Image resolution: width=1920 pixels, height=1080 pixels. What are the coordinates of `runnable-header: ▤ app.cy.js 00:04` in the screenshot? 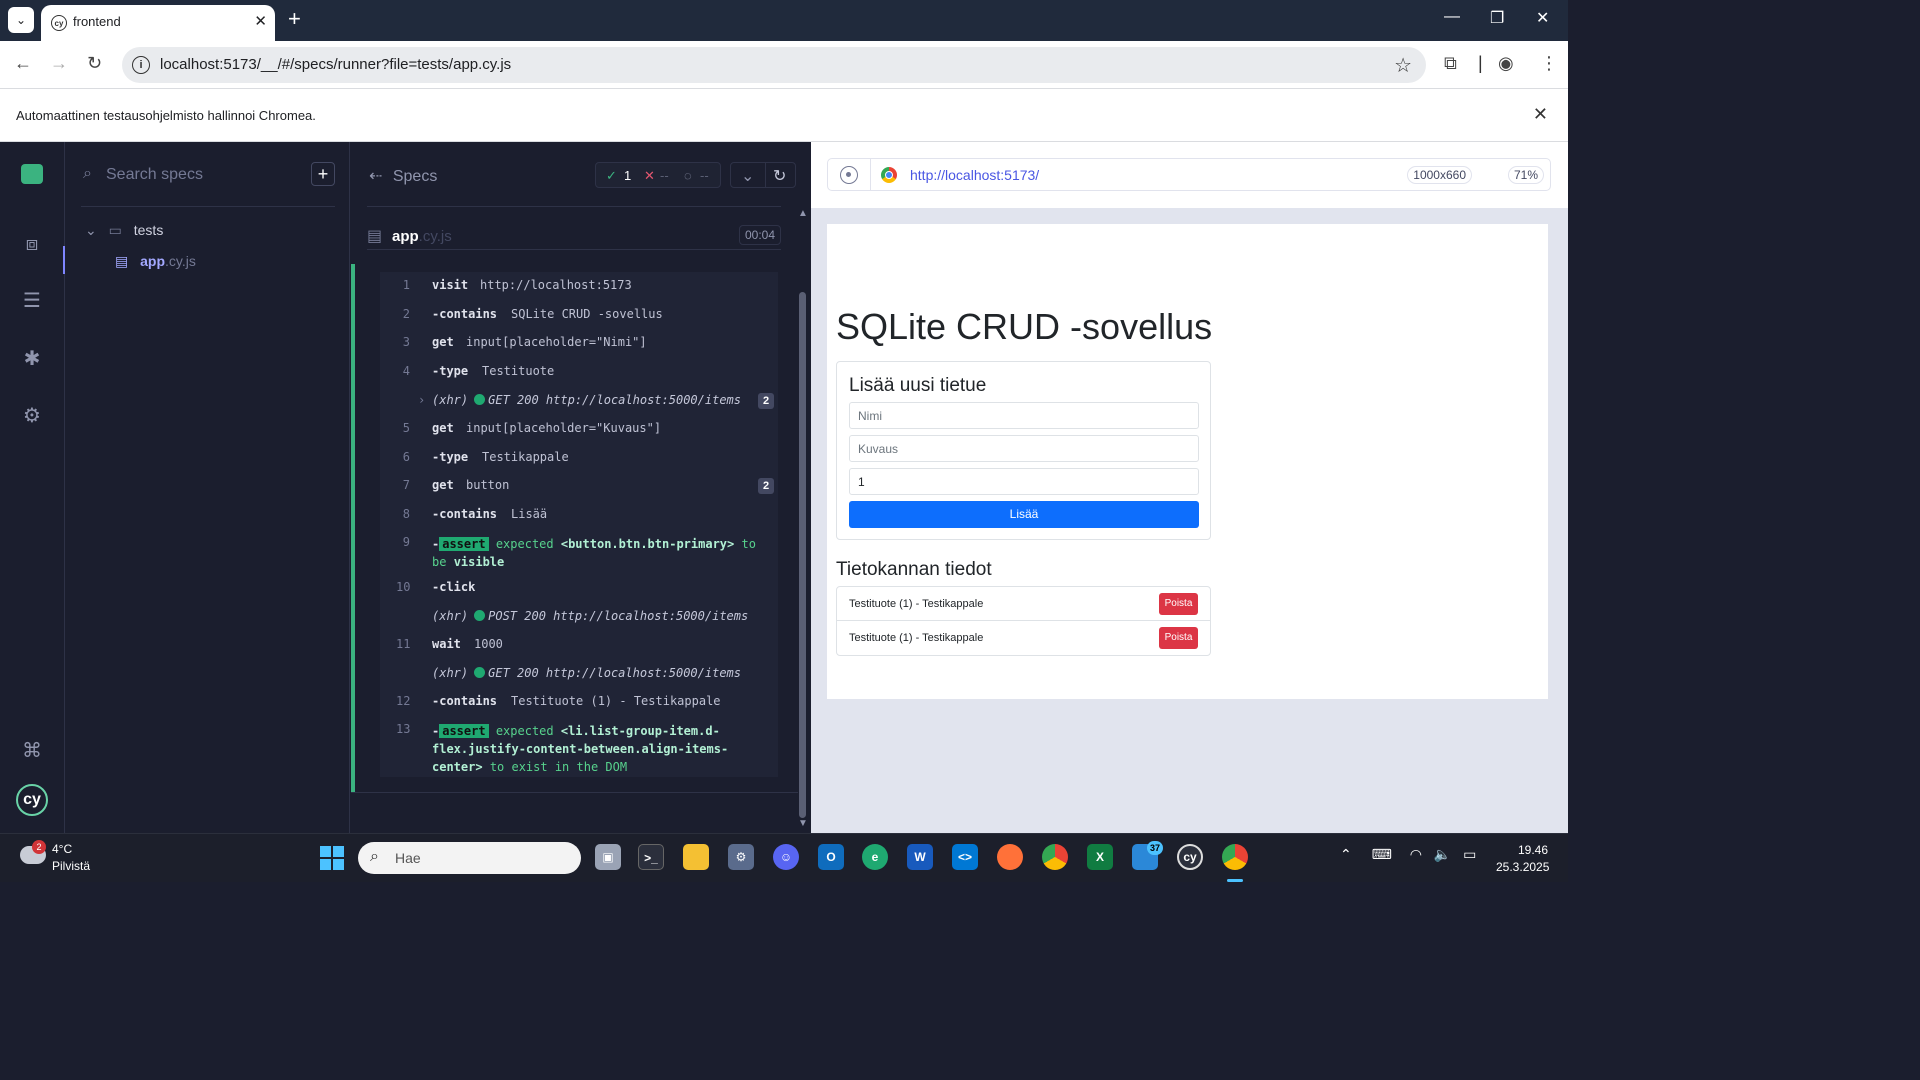 It's located at (574, 235).